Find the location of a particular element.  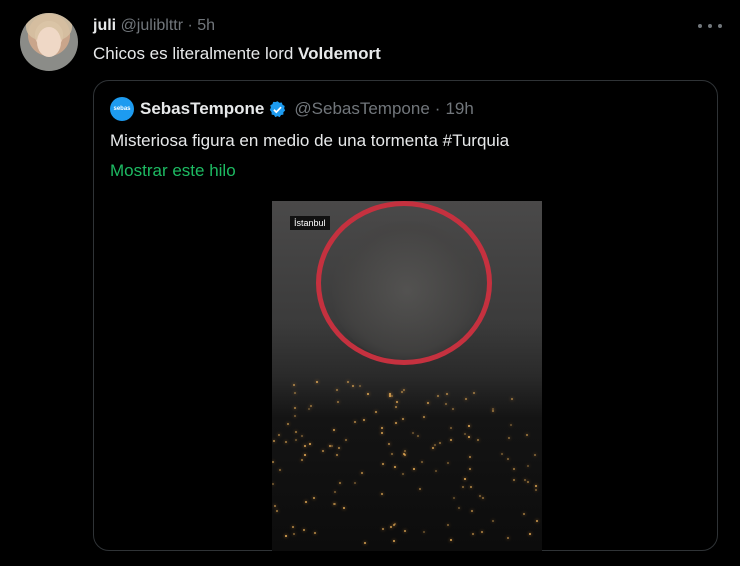

quoted-author-name: SebasTempone is located at coordinates (202, 109).